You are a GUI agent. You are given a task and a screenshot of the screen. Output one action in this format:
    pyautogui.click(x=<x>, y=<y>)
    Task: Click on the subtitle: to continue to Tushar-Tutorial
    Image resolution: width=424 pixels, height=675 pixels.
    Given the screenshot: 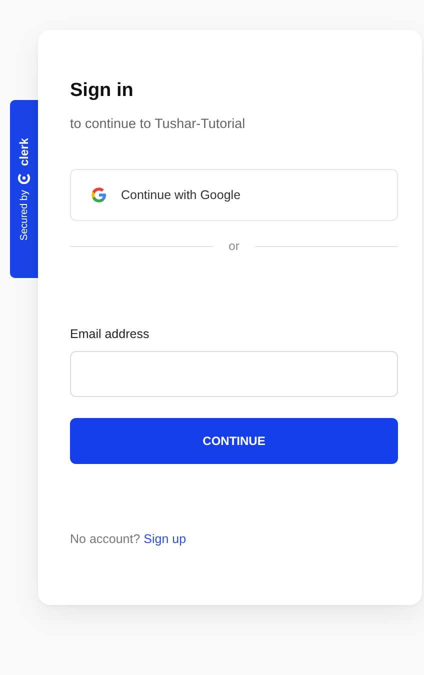 What is the action you would take?
    pyautogui.click(x=158, y=123)
    